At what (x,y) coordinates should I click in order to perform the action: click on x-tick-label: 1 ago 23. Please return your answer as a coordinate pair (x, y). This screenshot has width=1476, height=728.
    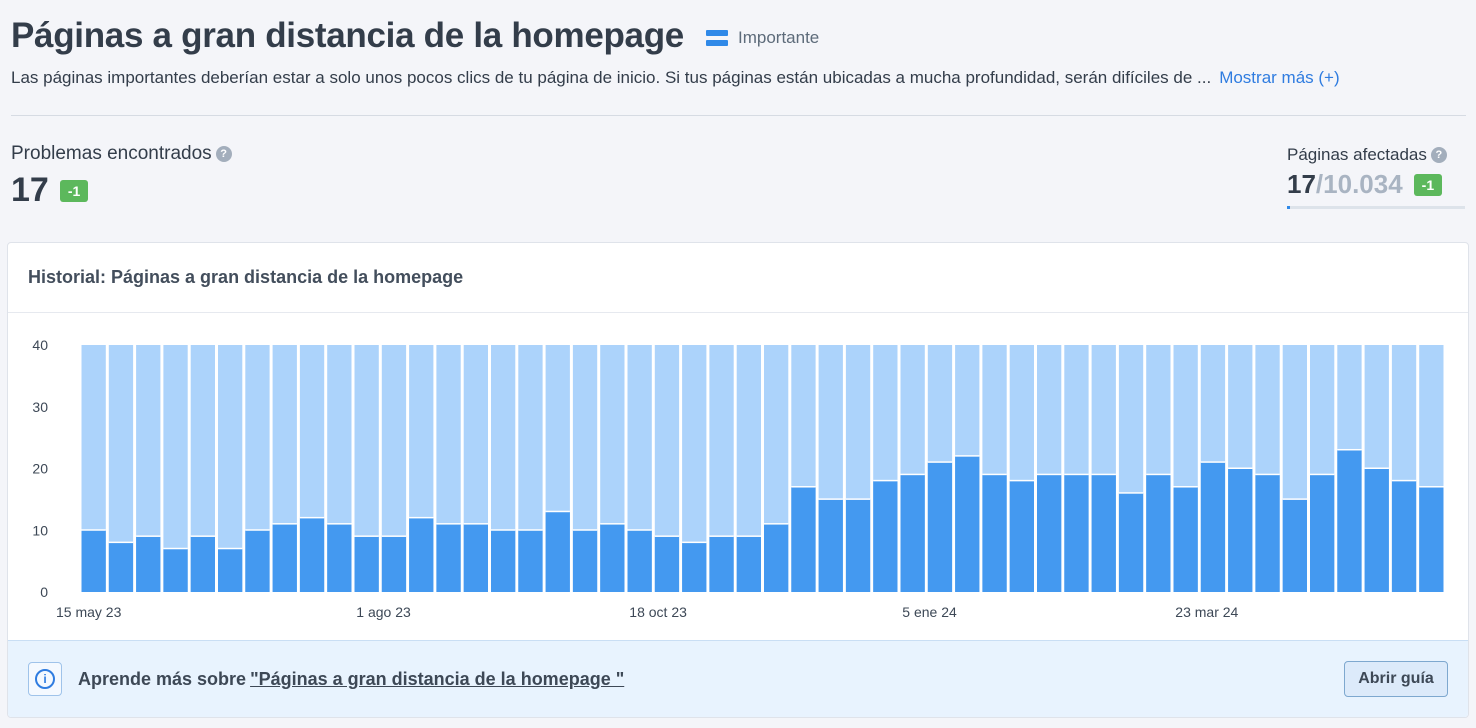
    Looking at the image, I should click on (383, 612).